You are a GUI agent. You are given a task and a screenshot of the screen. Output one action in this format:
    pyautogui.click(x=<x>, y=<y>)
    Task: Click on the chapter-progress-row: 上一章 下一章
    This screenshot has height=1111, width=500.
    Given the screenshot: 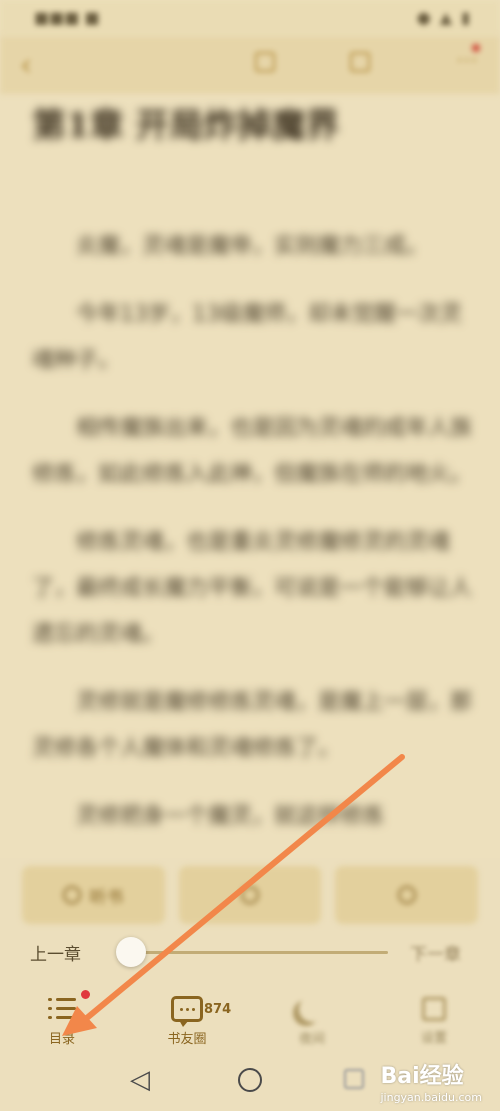 What is the action you would take?
    pyautogui.click(x=250, y=952)
    